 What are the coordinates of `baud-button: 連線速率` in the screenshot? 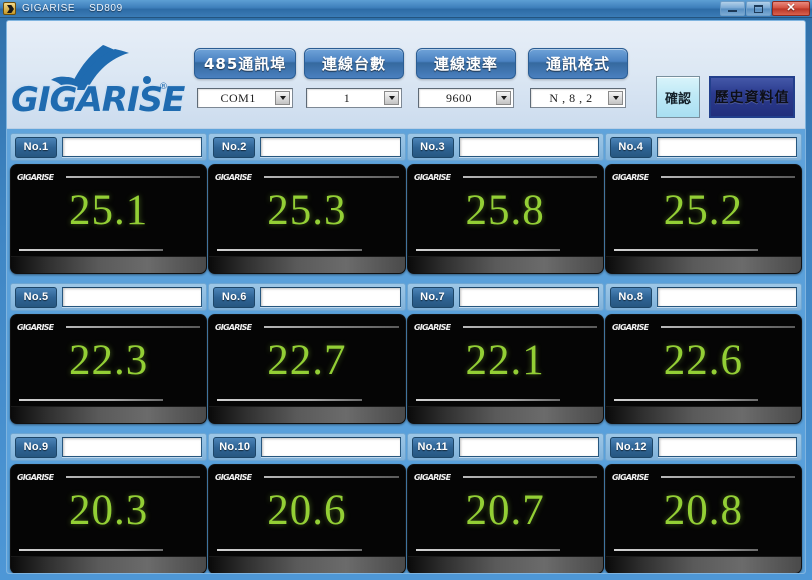 It's located at (466, 63).